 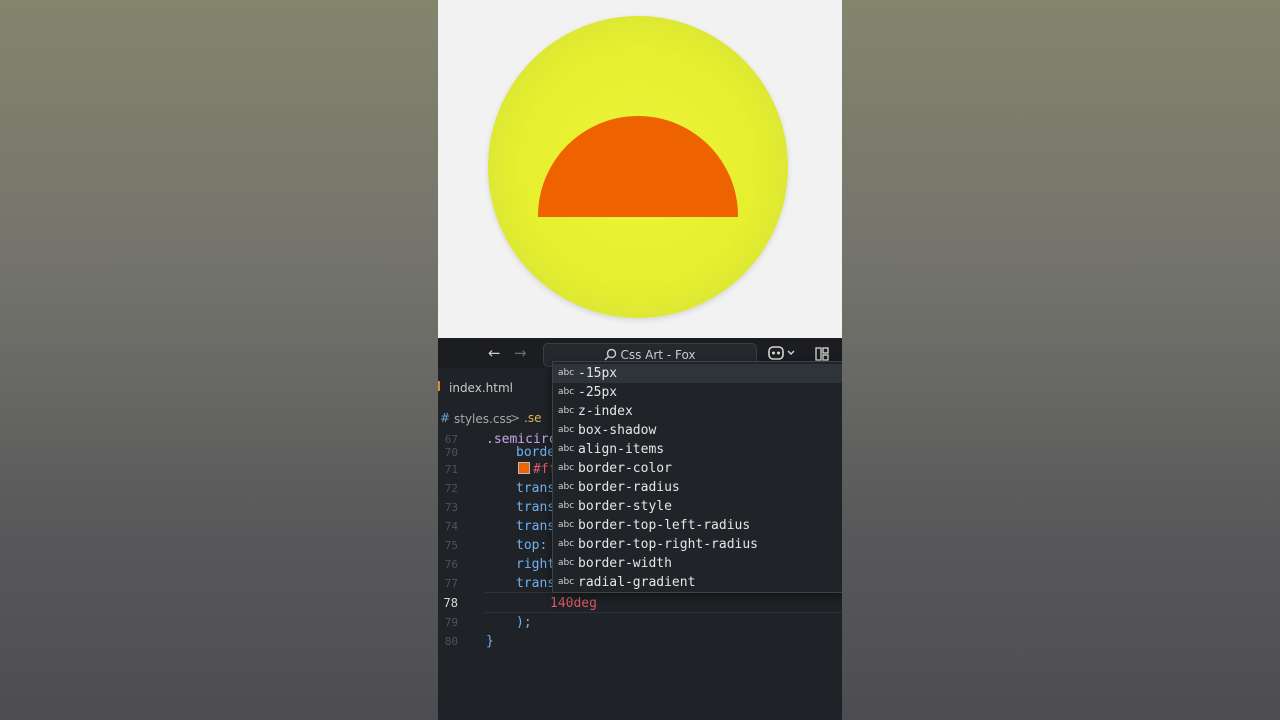 What do you see at coordinates (697, 449) in the screenshot?
I see `suggestion-item: abc align-items` at bounding box center [697, 449].